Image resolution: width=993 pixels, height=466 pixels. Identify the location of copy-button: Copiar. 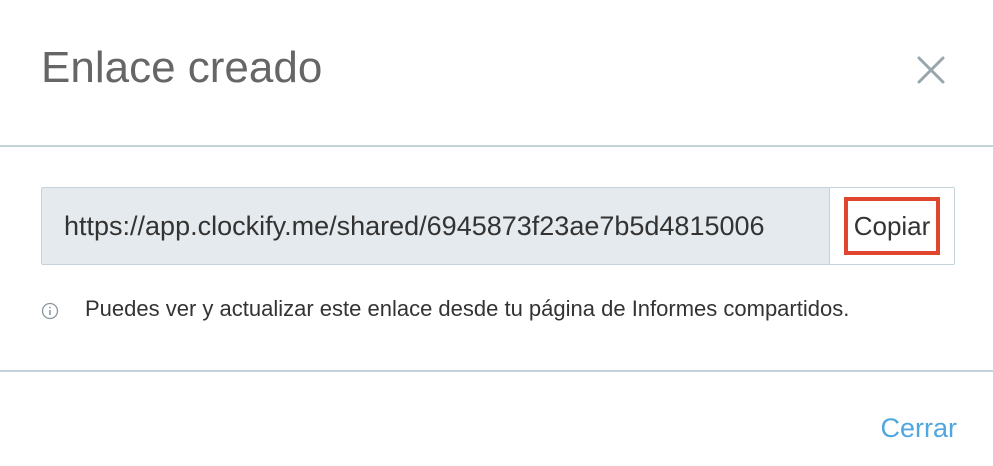
(892, 226).